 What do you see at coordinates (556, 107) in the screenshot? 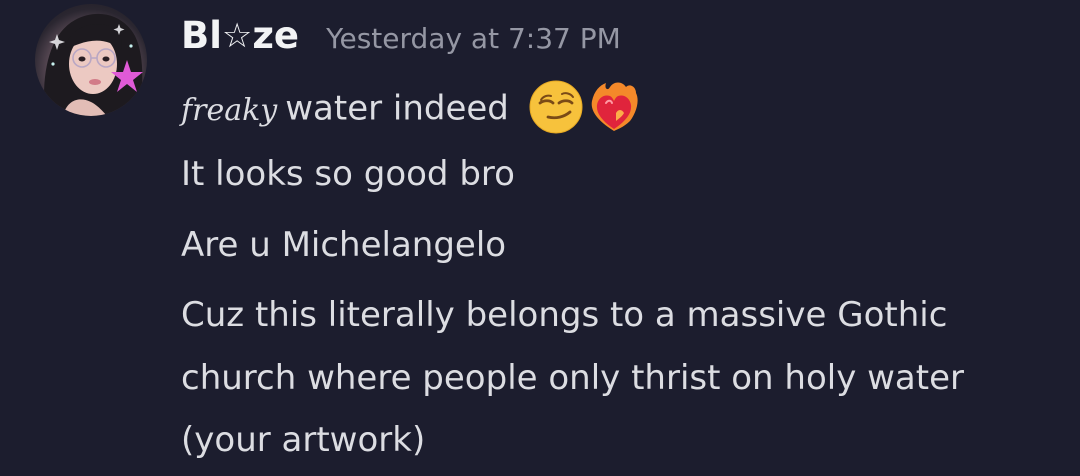
I see `smirking-face-icon` at bounding box center [556, 107].